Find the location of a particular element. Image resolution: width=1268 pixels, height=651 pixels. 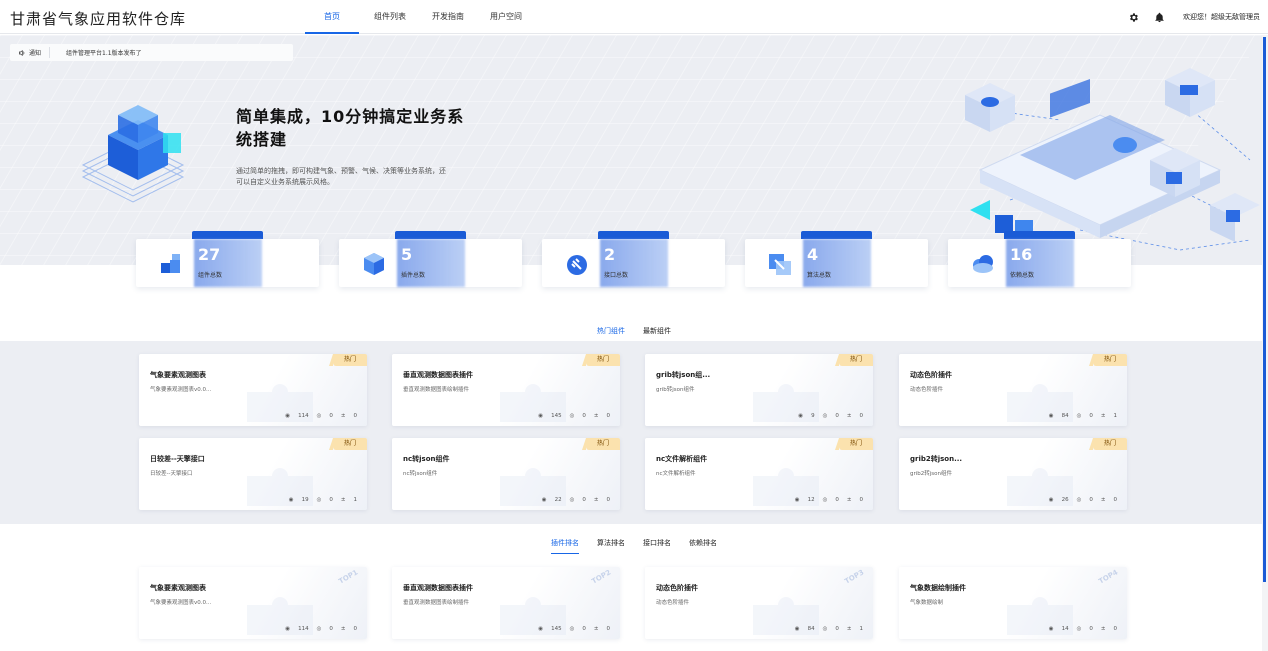

component-card: 热门 grib2转json... grib2转json组件 ◉ 26 ◎ 0 ±0 is located at coordinates (1013, 474).